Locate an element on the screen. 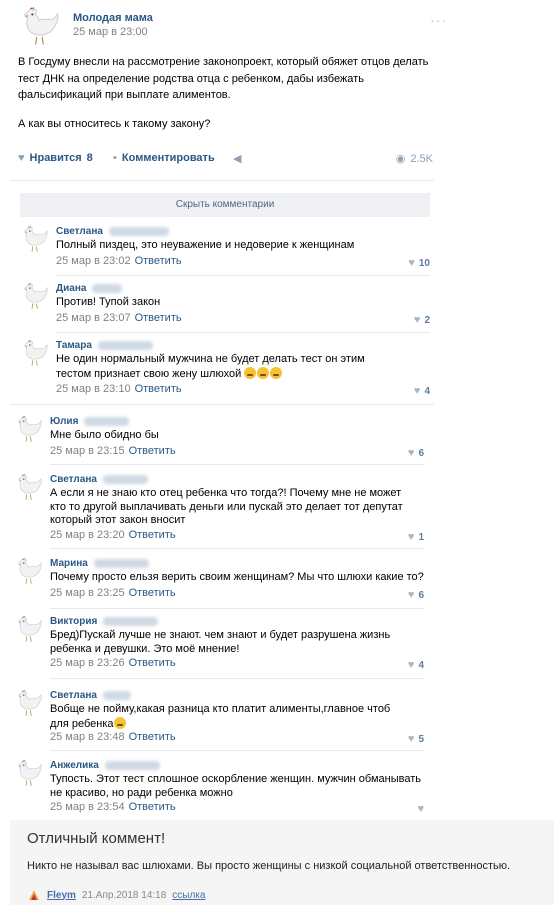  featured-link: ссылка is located at coordinates (188, 895).